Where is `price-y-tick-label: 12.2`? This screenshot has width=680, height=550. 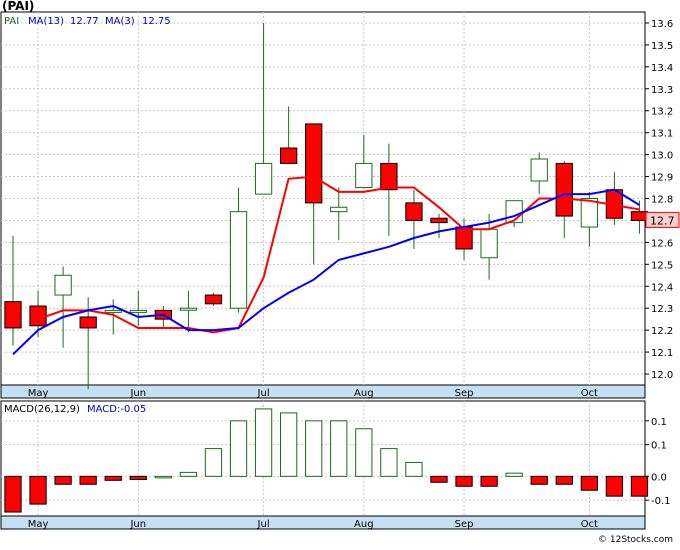 price-y-tick-label: 12.2 is located at coordinates (662, 331).